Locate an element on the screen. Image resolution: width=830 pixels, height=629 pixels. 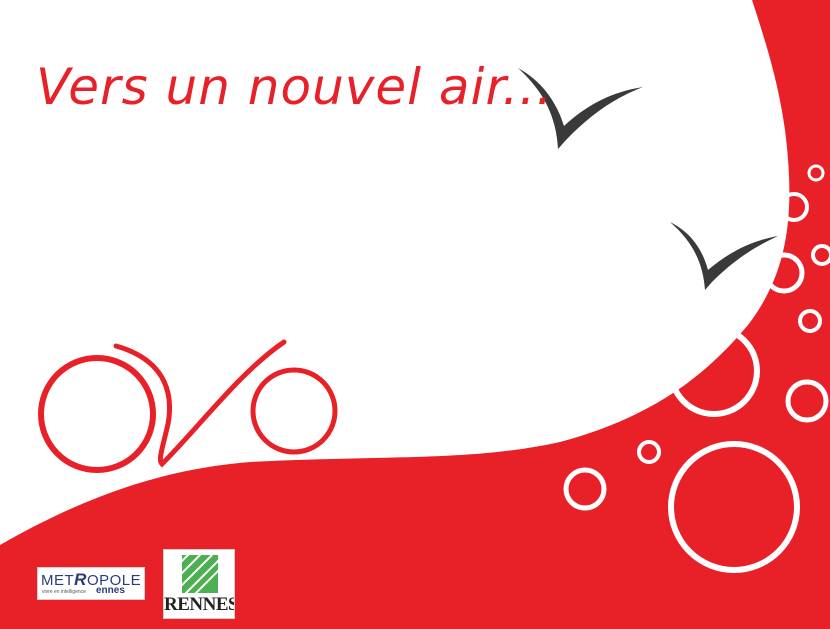
logo-city-suffix: ennes is located at coordinates (110, 590).